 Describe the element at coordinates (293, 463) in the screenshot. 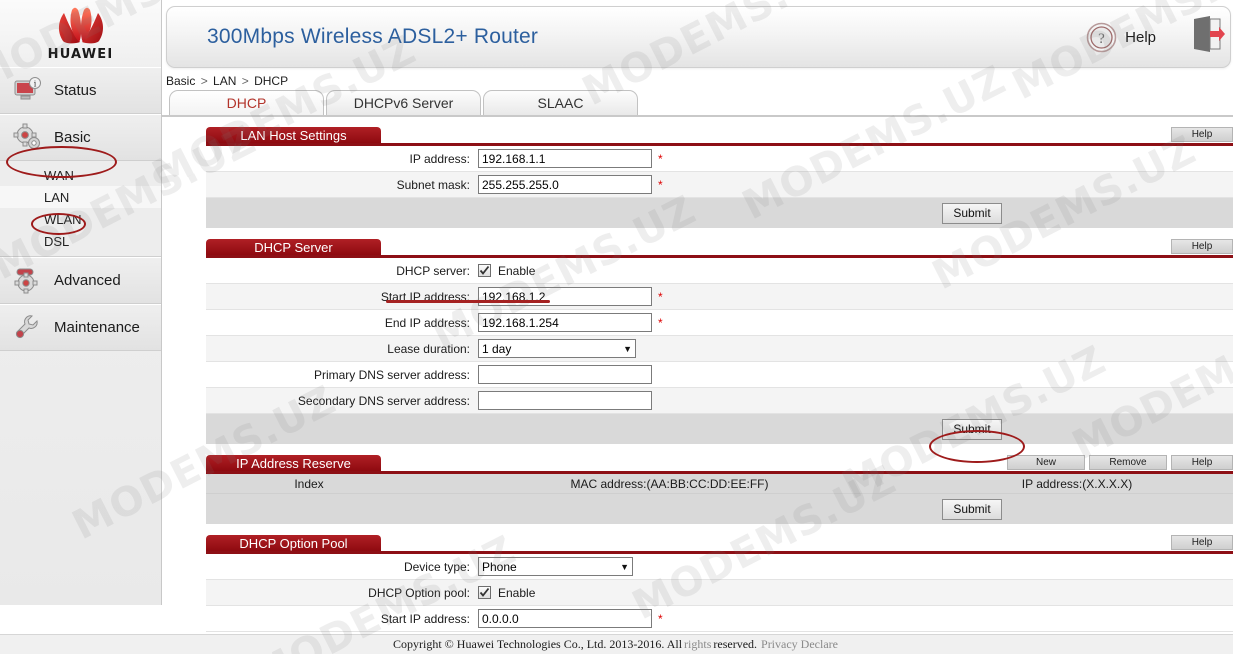

I see `panel-title: IP Address Reserve` at that location.